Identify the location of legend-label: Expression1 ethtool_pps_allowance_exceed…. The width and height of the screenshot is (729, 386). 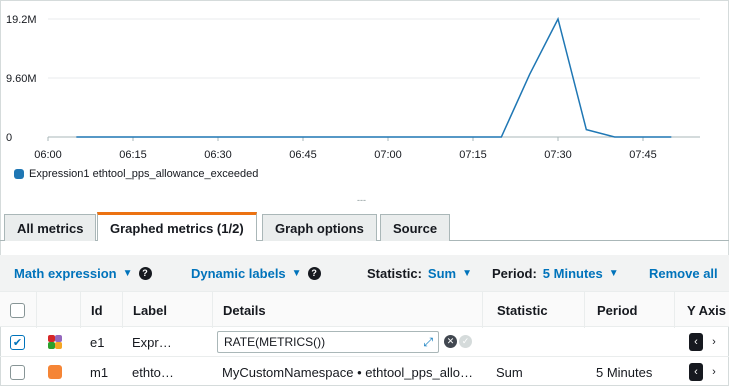
(144, 174).